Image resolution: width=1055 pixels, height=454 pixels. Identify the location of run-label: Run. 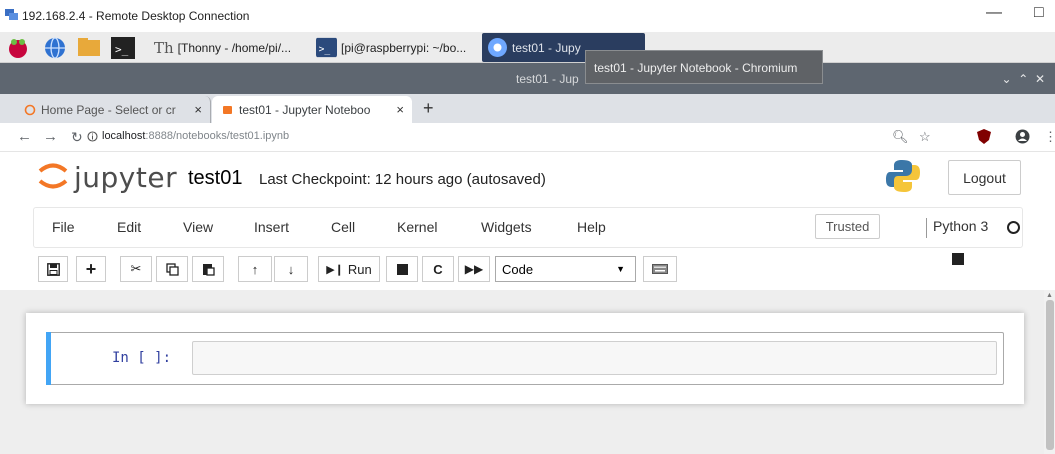
(359, 269).